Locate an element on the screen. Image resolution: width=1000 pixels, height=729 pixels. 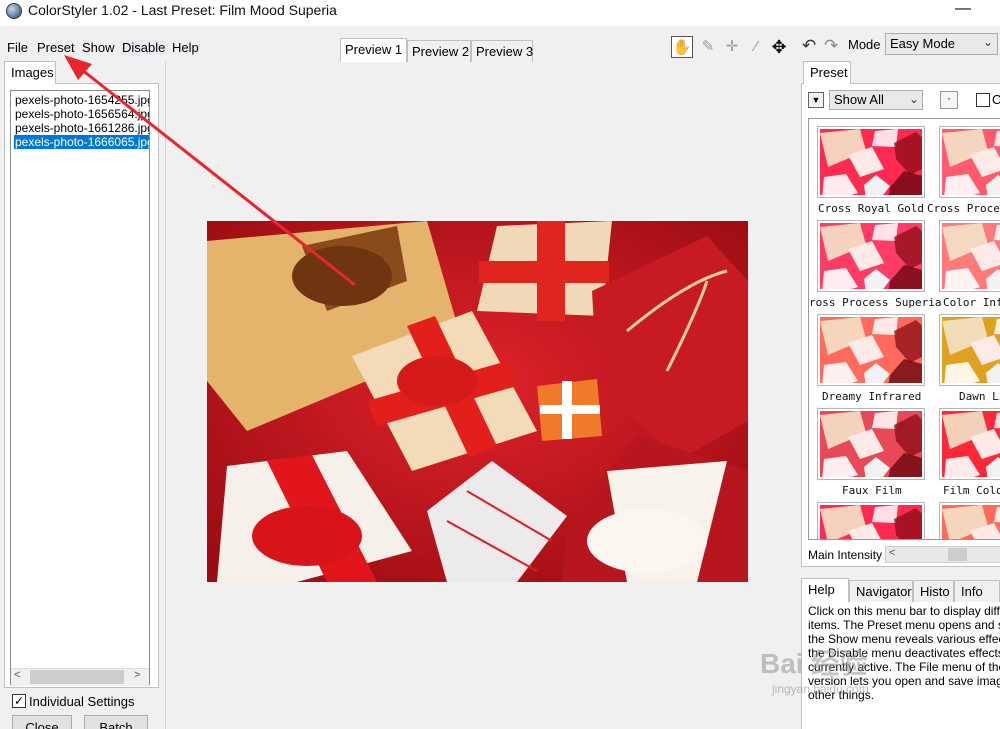
tab-preset: Preset is located at coordinates (827, 72).